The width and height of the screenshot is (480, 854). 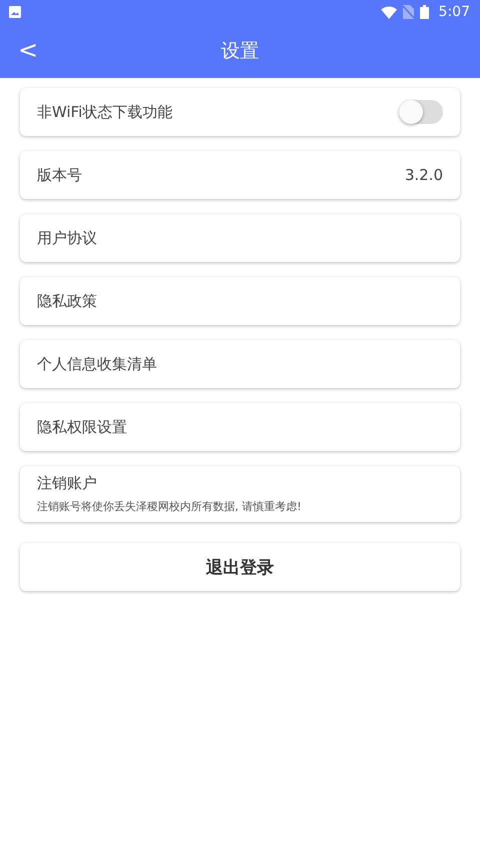 I want to click on toggle-switch, so click(x=421, y=112).